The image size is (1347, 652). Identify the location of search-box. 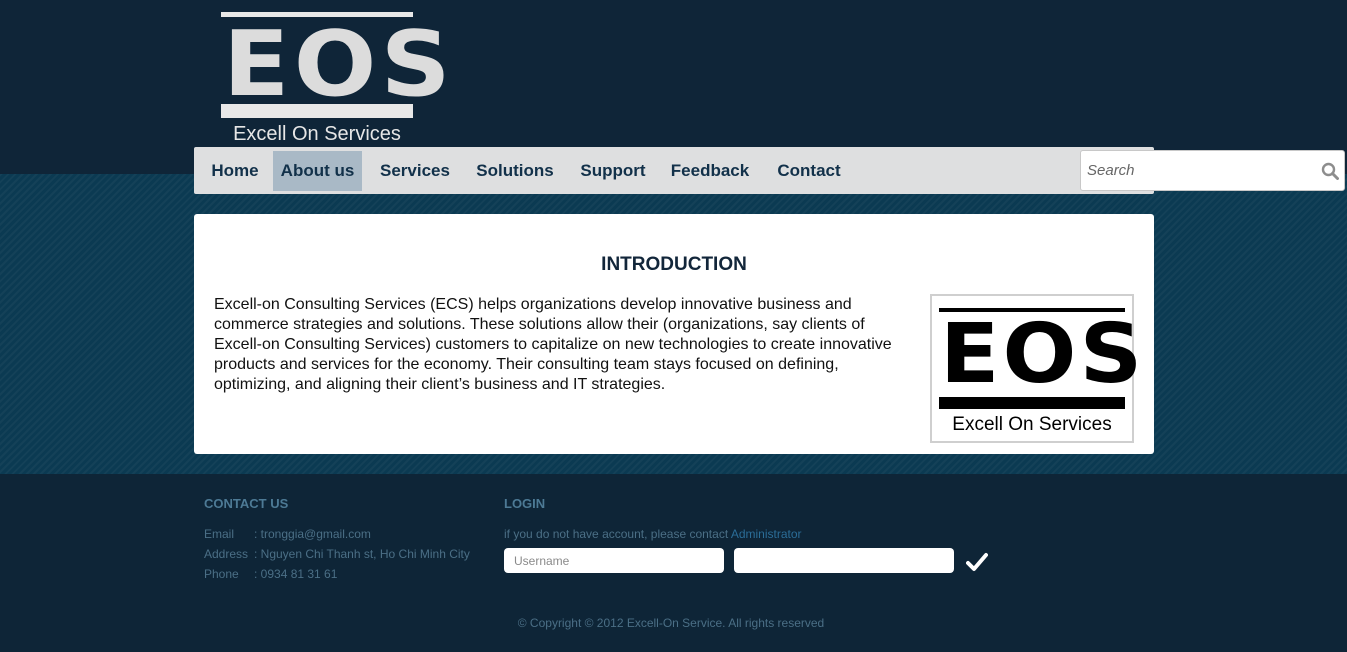
(1212, 170).